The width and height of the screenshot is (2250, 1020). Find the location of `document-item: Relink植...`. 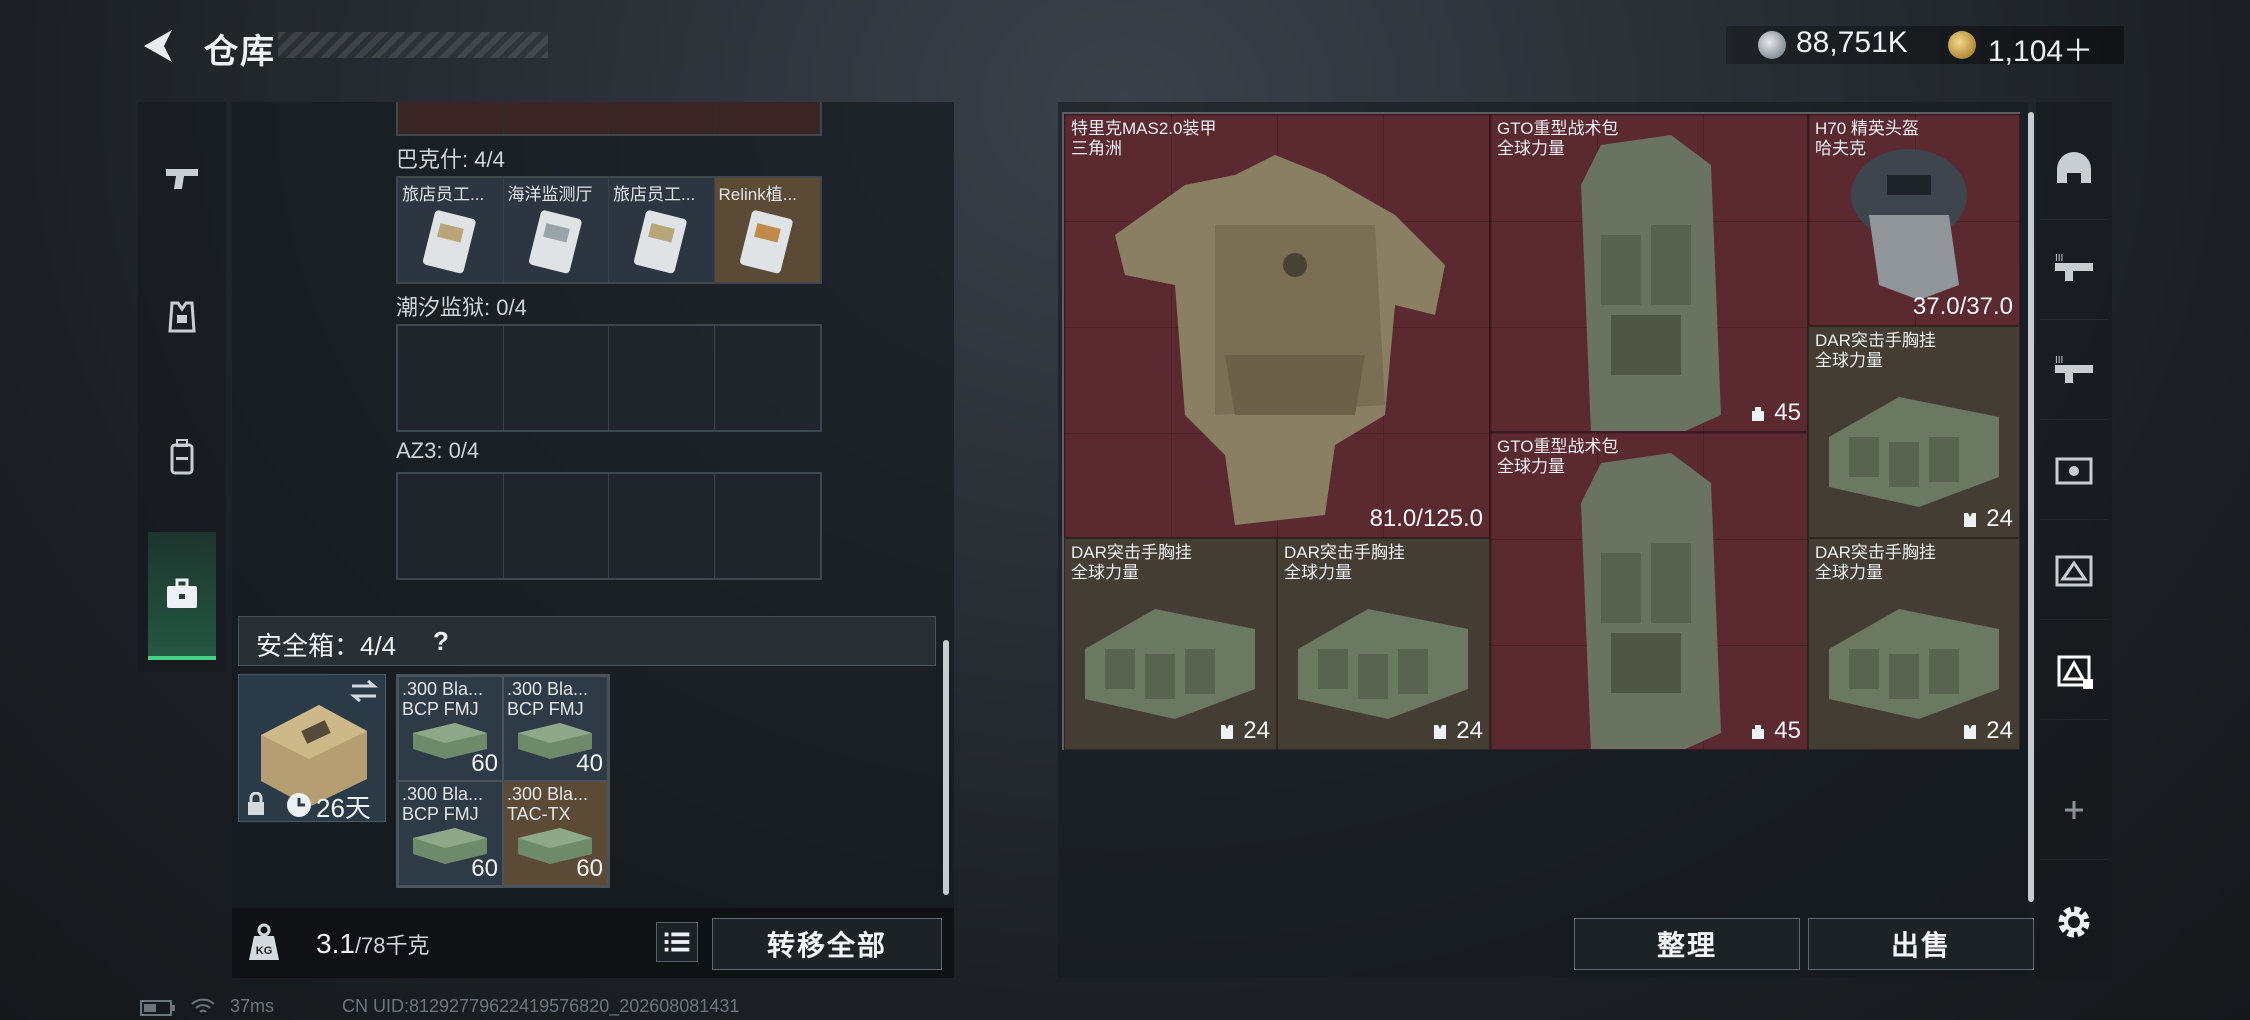

document-item: Relink植... is located at coordinates (767, 230).